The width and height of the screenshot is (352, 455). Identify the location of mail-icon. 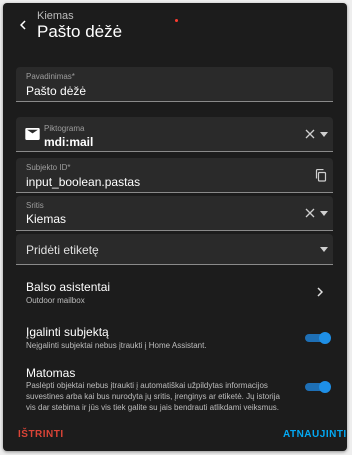
(32, 134).